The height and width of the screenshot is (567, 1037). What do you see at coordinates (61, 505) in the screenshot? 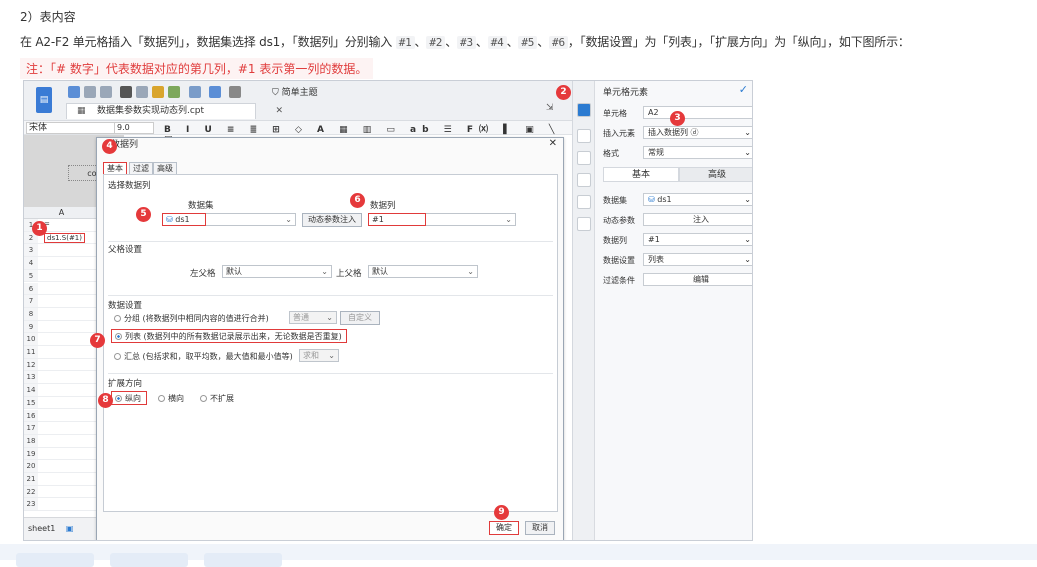
I see `grid-row: 23` at bounding box center [61, 505].